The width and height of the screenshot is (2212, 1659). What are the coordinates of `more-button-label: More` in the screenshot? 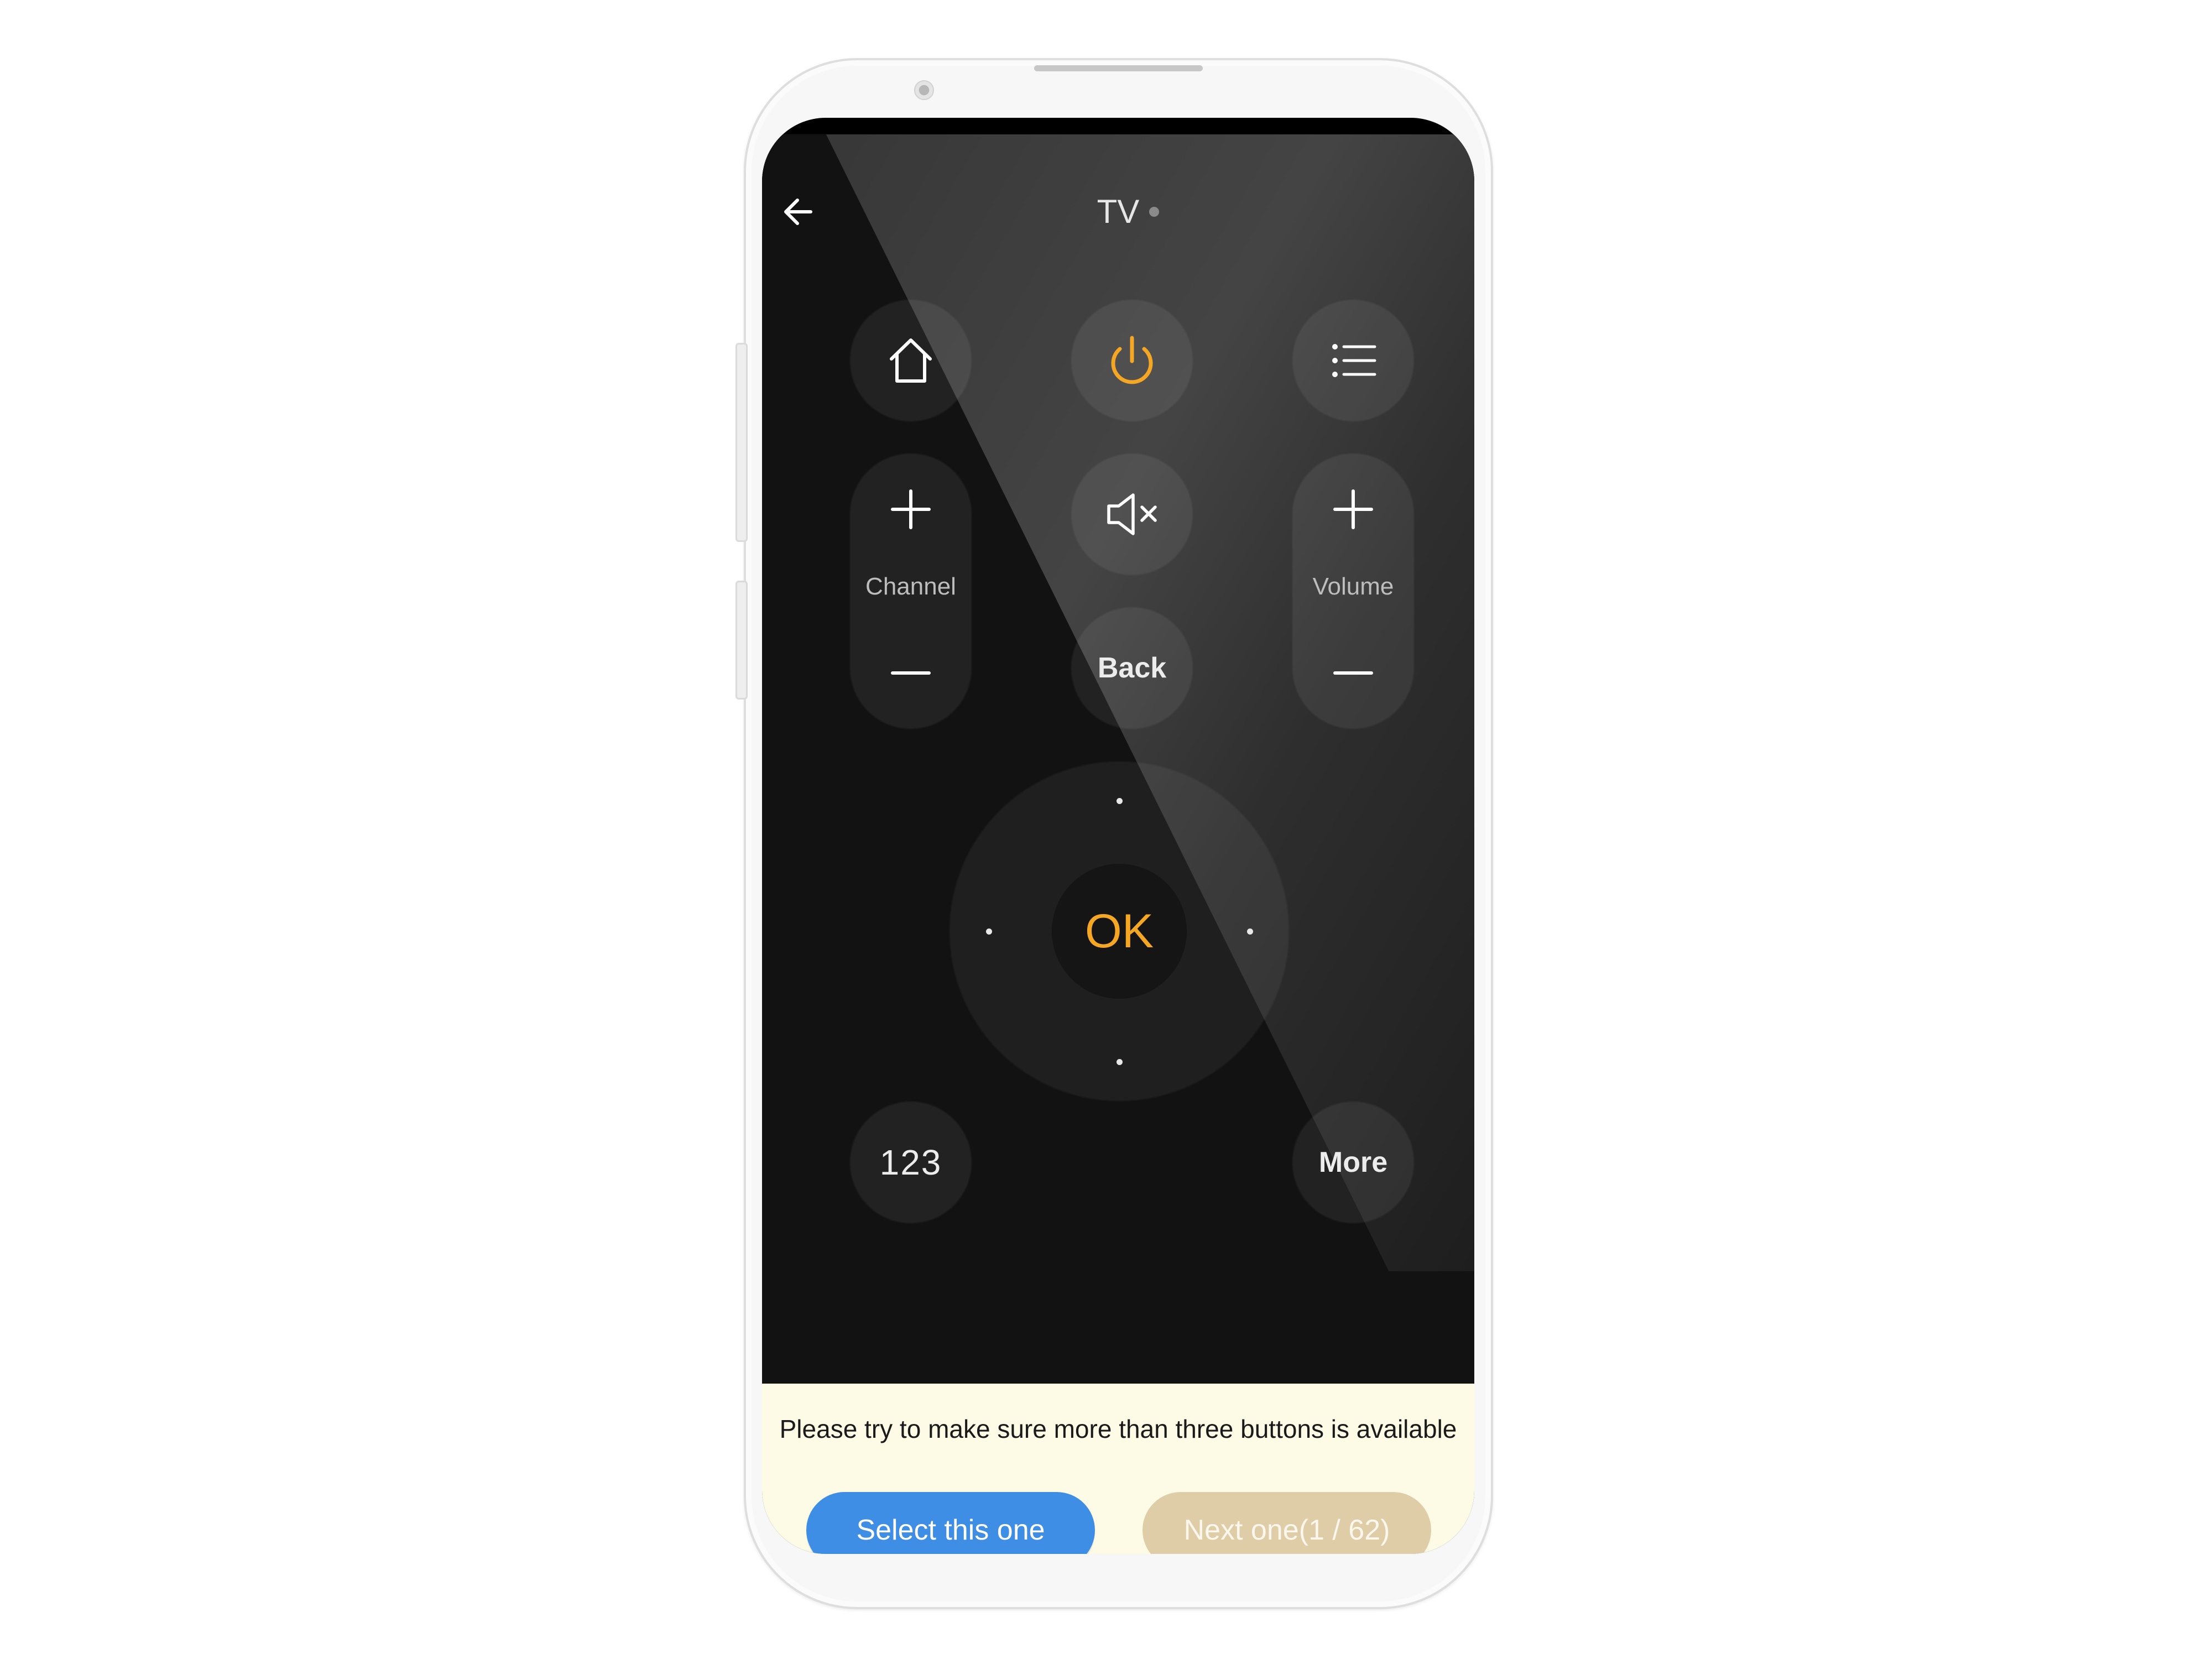 It's located at (1353, 1162).